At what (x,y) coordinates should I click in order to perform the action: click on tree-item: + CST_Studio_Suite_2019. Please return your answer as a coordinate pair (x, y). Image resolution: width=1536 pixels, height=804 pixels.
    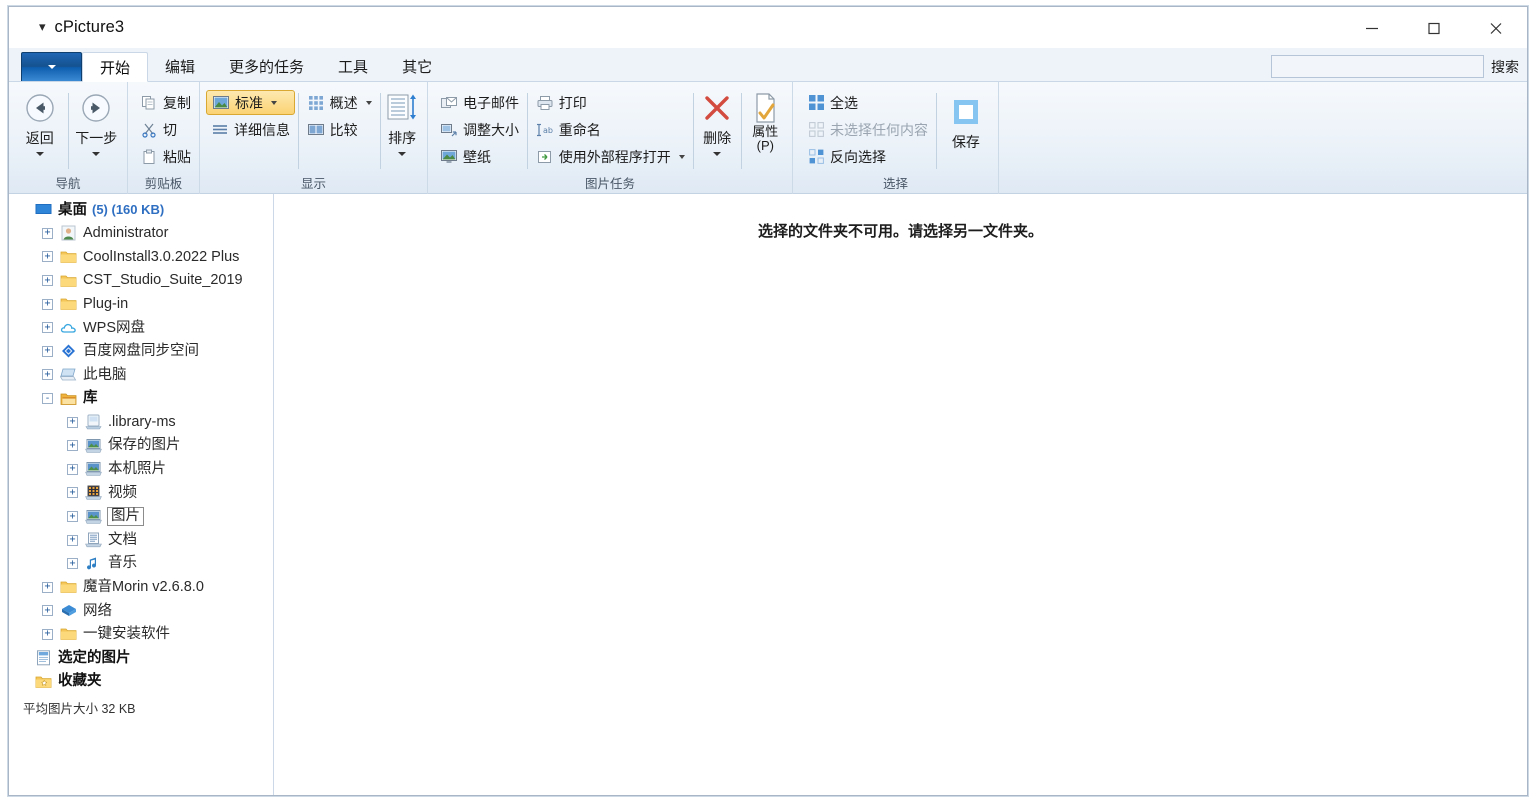
    Looking at the image, I should click on (141, 281).